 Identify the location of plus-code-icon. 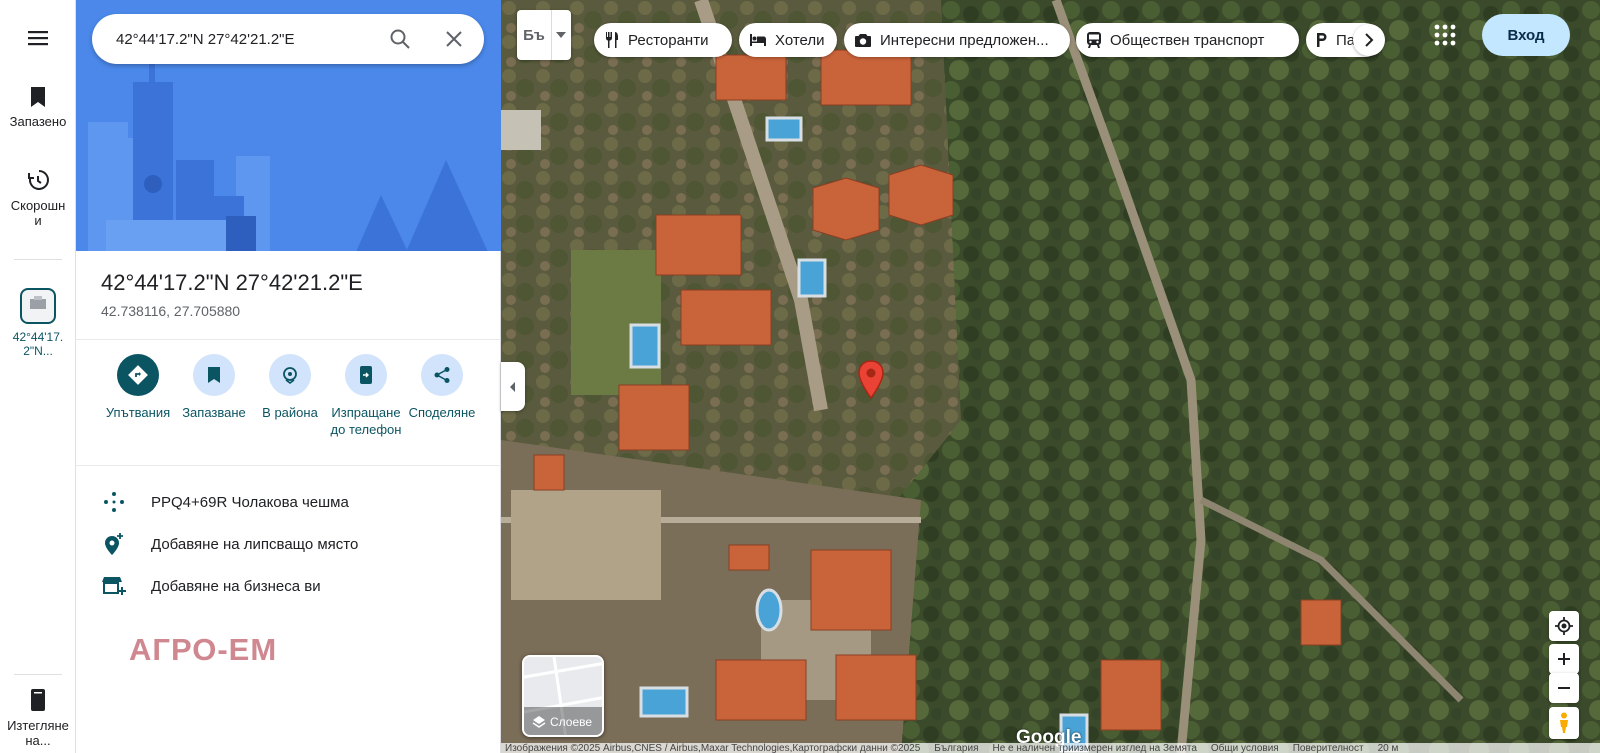
(113, 502).